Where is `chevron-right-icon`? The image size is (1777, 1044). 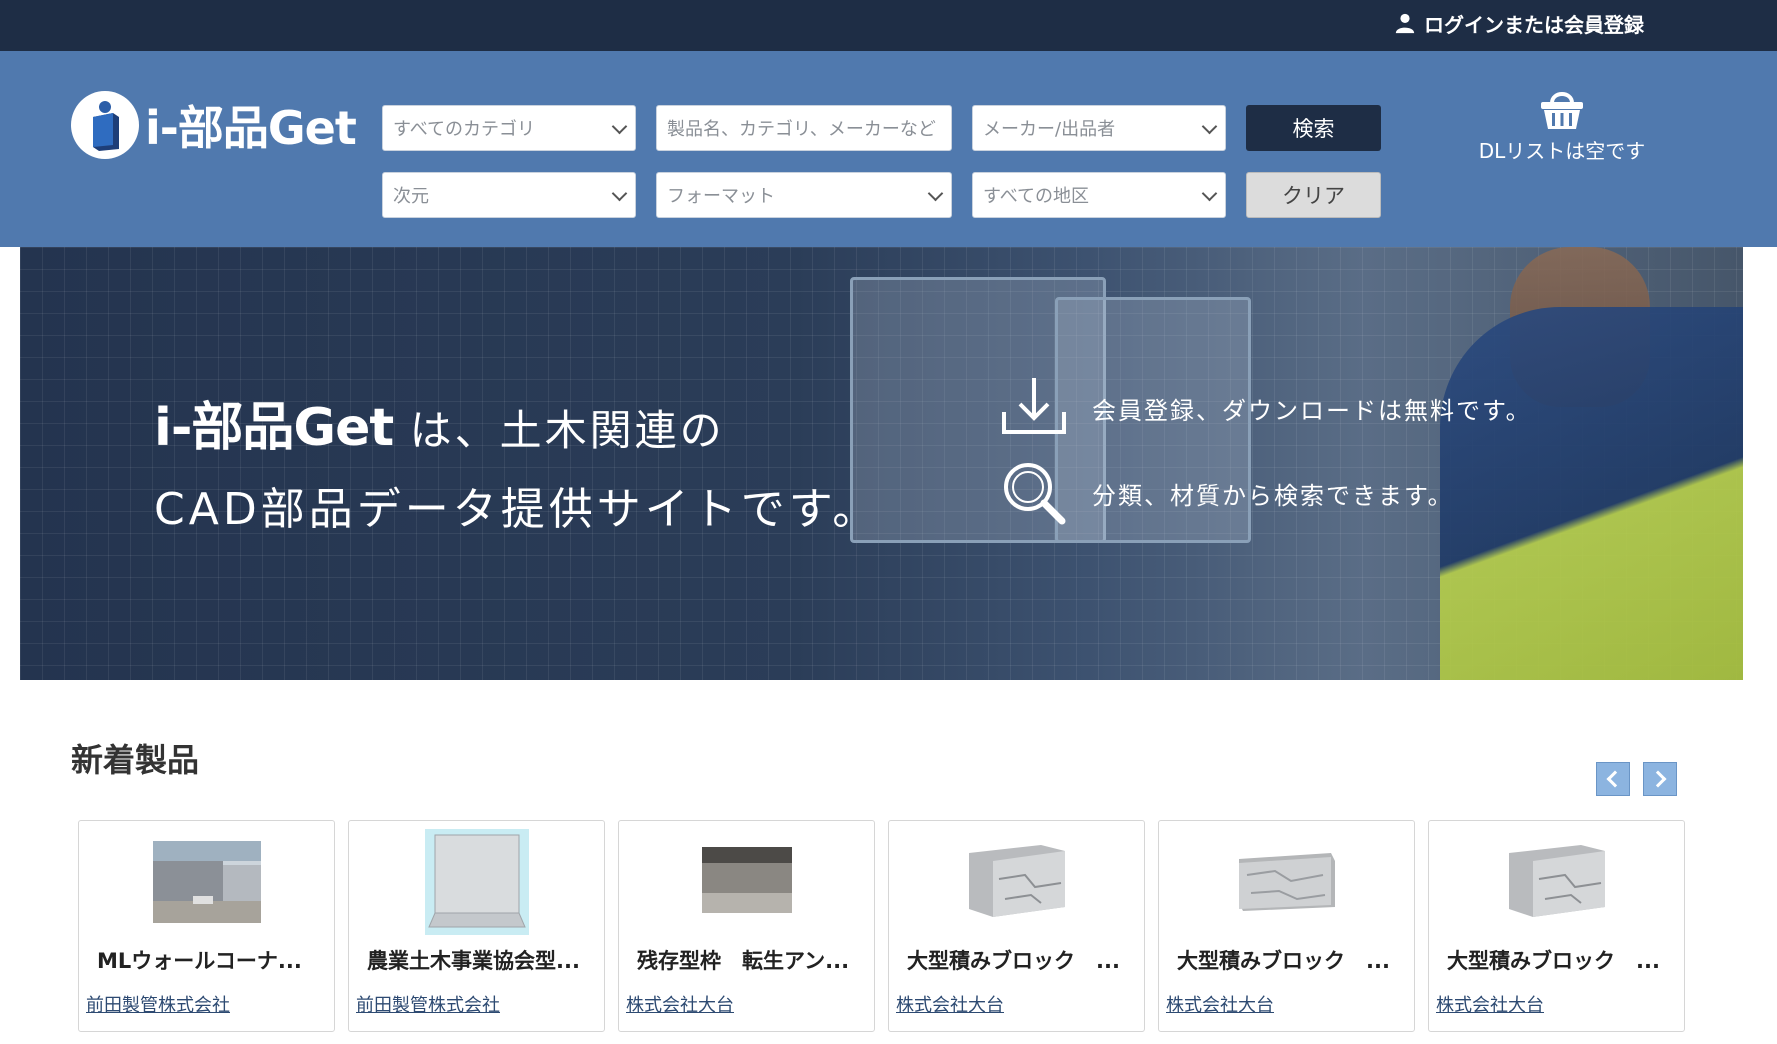 chevron-right-icon is located at coordinates (1658, 779).